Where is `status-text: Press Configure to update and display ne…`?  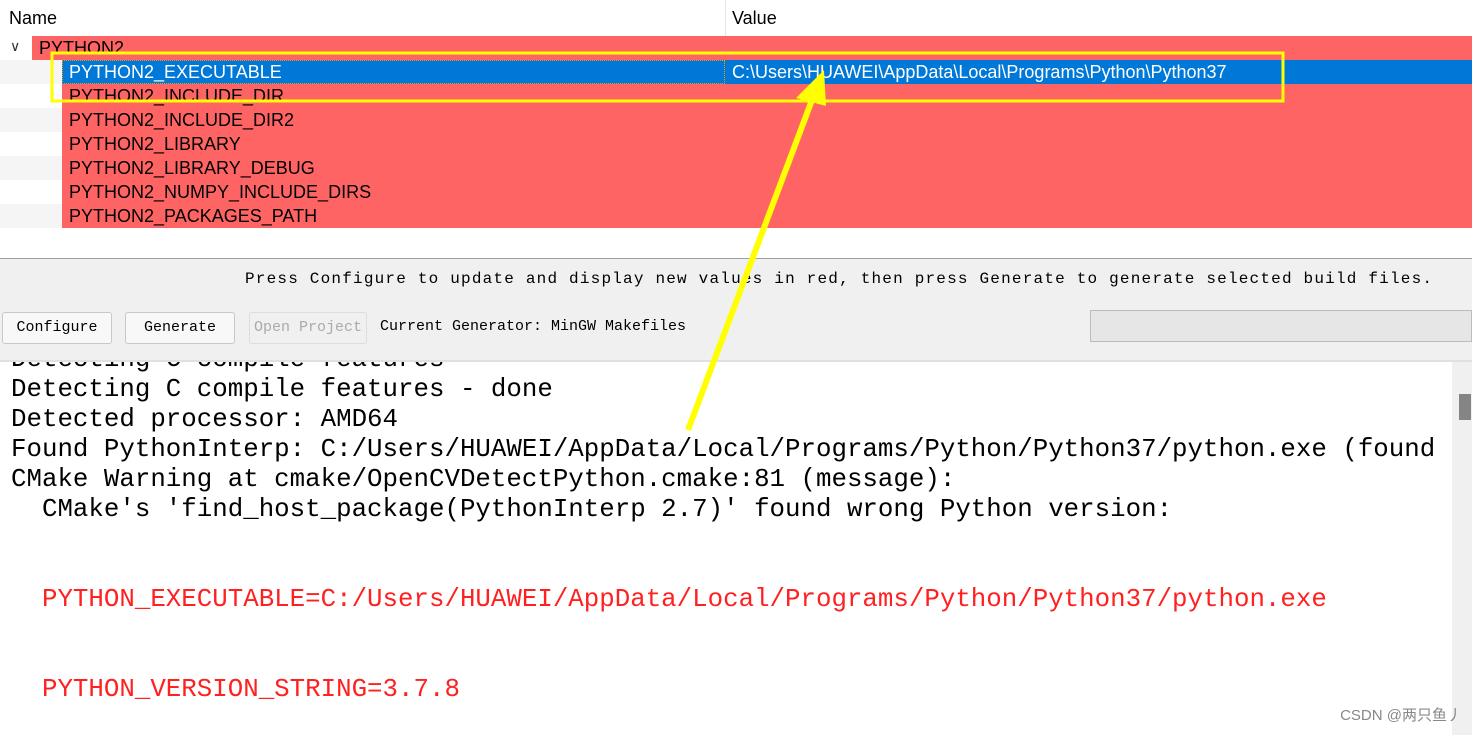 status-text: Press Configure to update and display ne… is located at coordinates (839, 279).